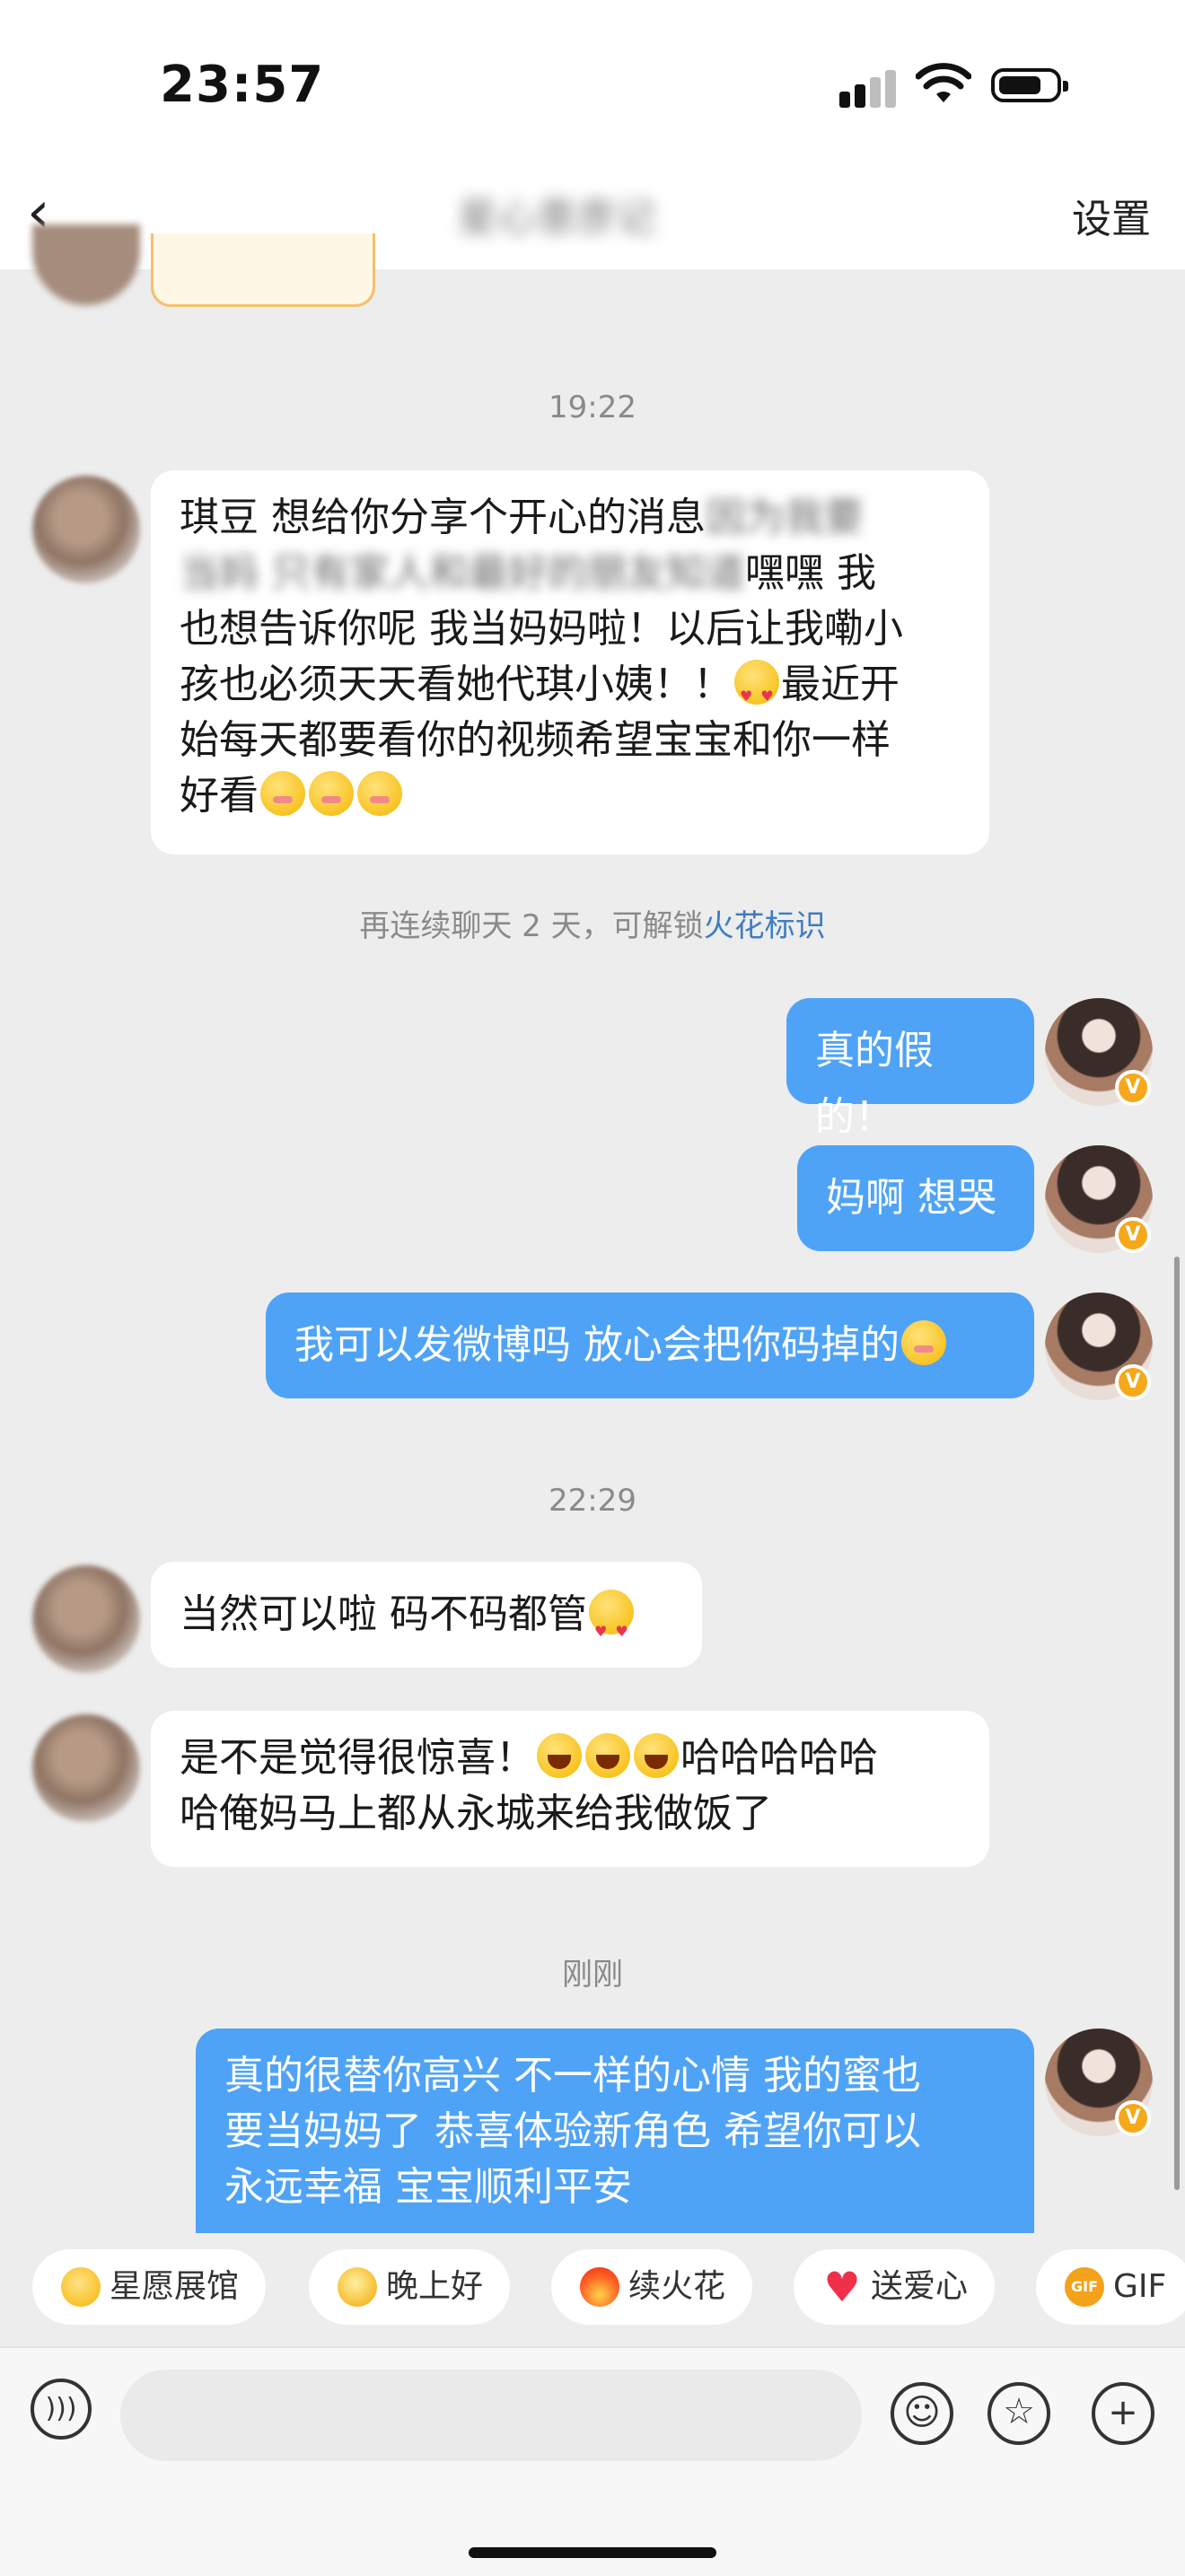 The width and height of the screenshot is (1185, 2576). I want to click on chip-continue-spark: 续火花, so click(652, 2287).